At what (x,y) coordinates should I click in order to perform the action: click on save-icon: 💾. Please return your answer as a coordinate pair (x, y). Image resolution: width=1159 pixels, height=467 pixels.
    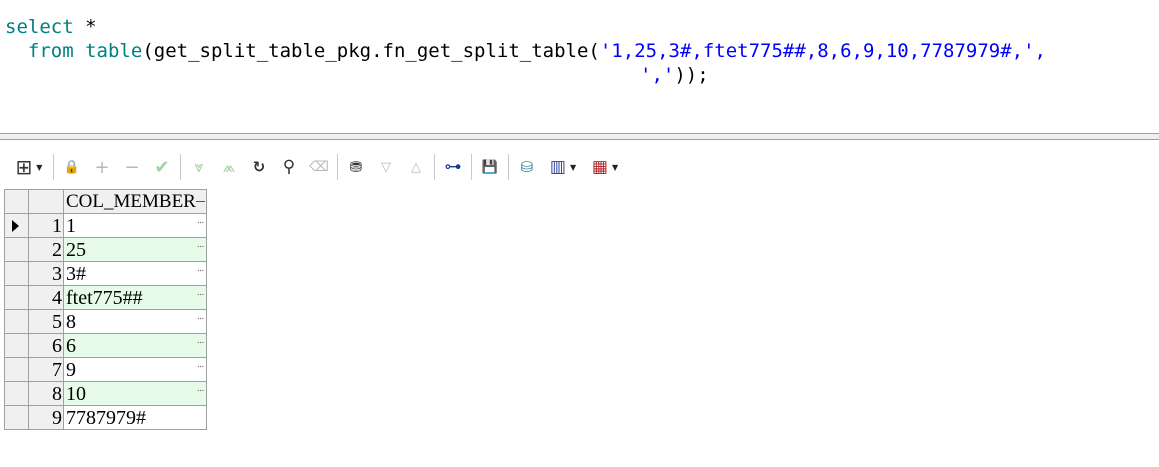
    Looking at the image, I should click on (490, 167).